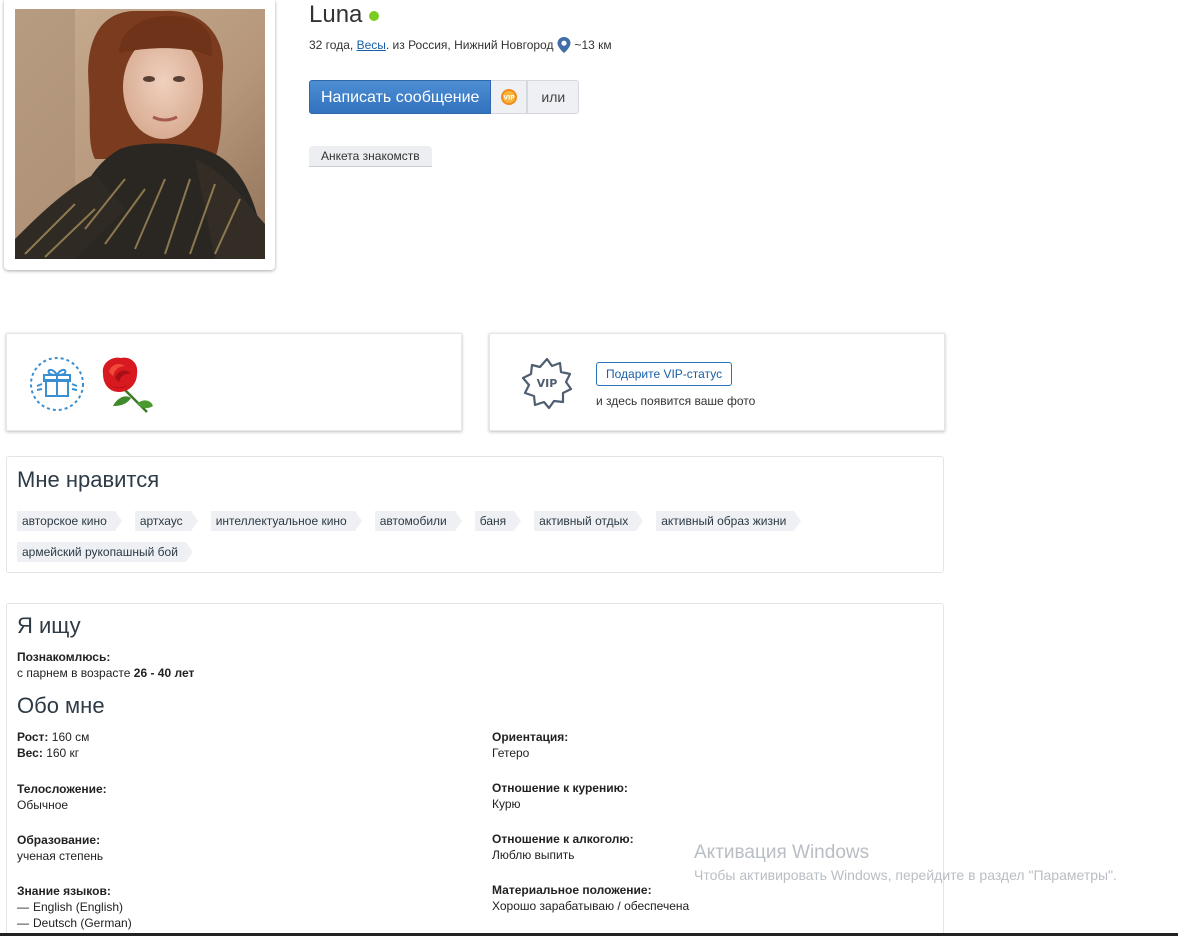 This screenshot has width=1178, height=936. Describe the element at coordinates (729, 521) in the screenshot. I see `interest-chip: активный образ жизни` at that location.